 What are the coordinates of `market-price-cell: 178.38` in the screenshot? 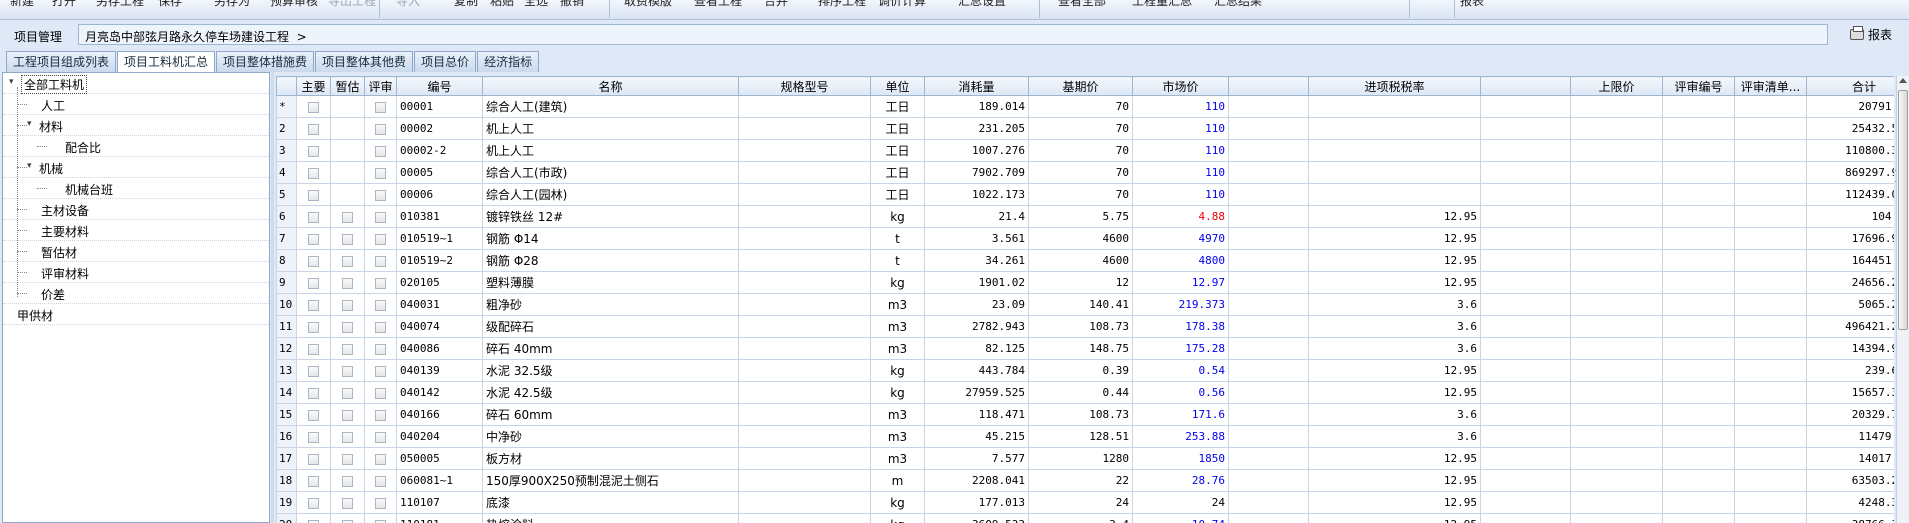 It's located at (1180, 326).